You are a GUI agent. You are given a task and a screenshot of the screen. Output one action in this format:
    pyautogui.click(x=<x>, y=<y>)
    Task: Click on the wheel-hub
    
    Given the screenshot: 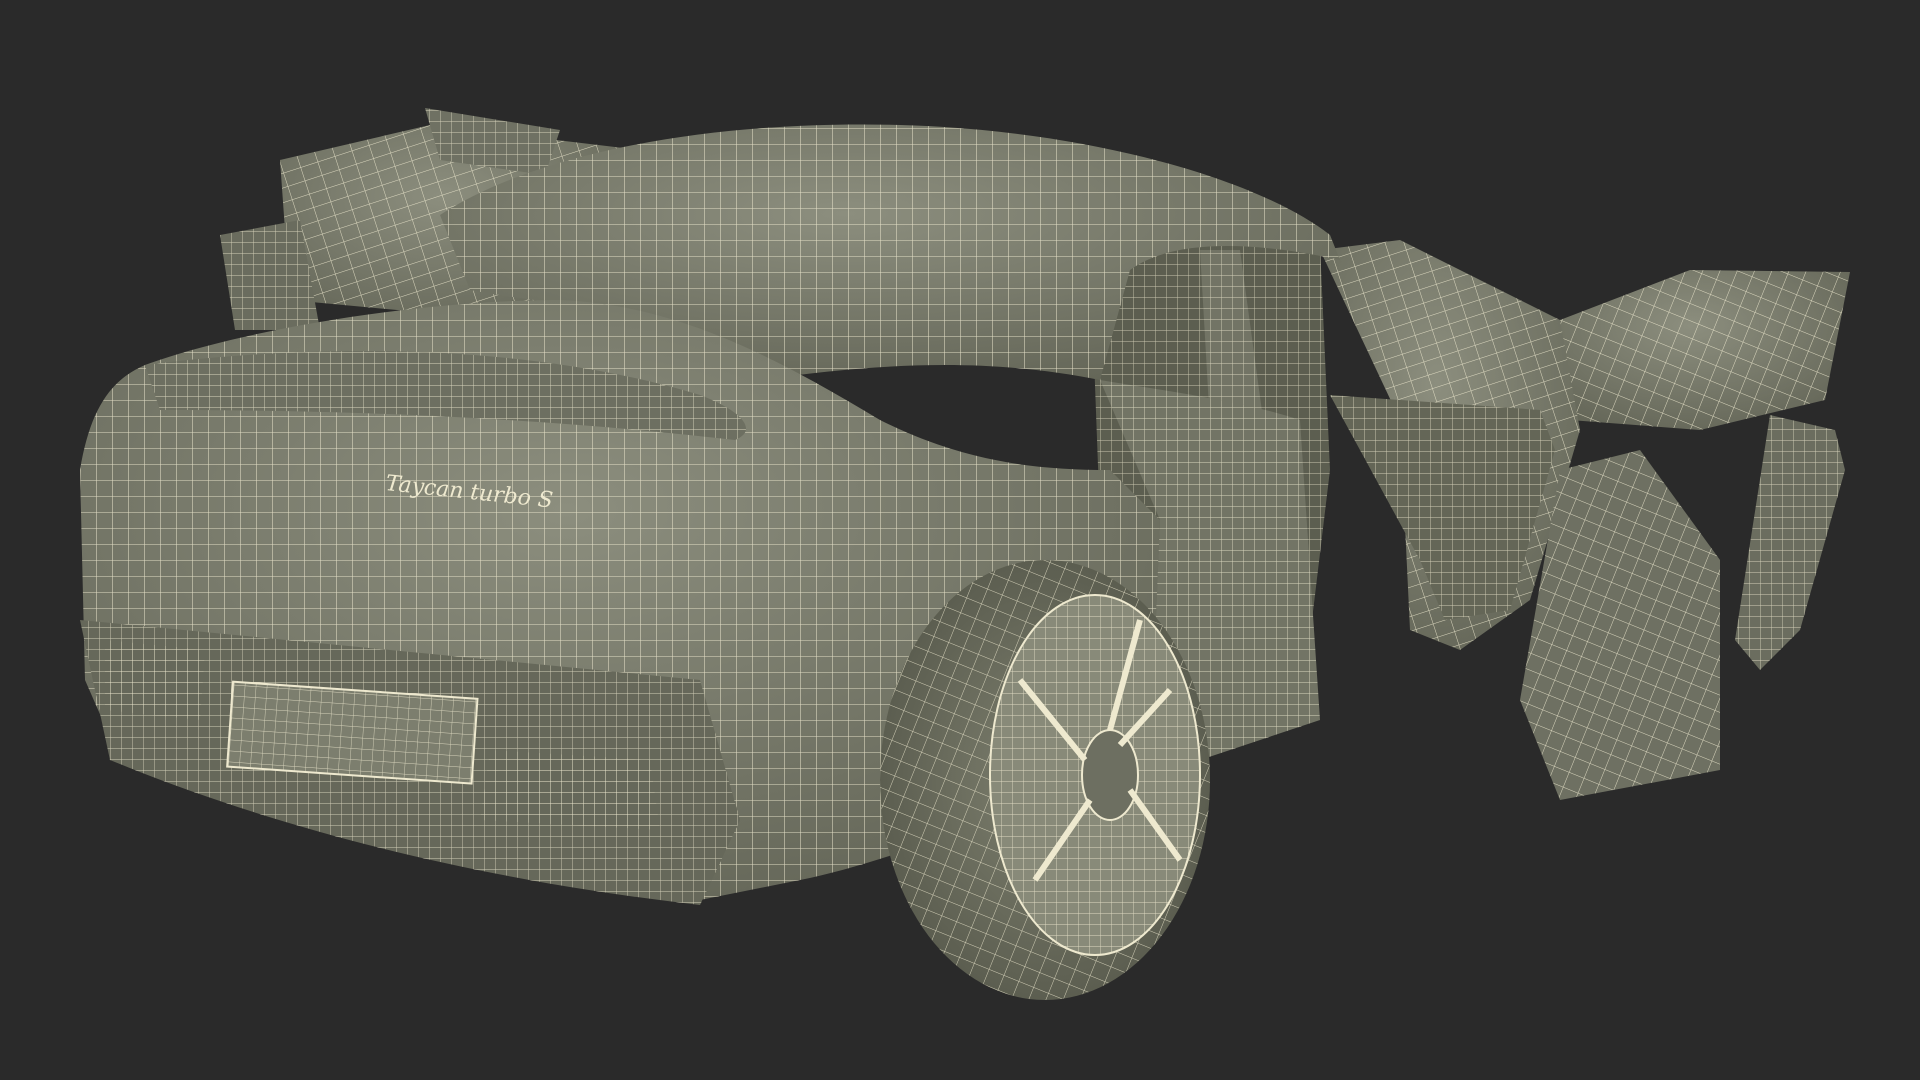 What is the action you would take?
    pyautogui.click(x=1110, y=775)
    